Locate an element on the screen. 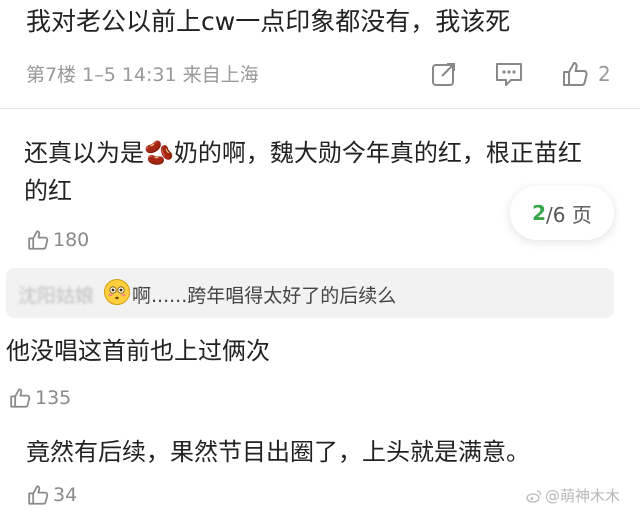 Image resolution: width=640 pixels, height=519 pixels. comment-button is located at coordinates (509, 74).